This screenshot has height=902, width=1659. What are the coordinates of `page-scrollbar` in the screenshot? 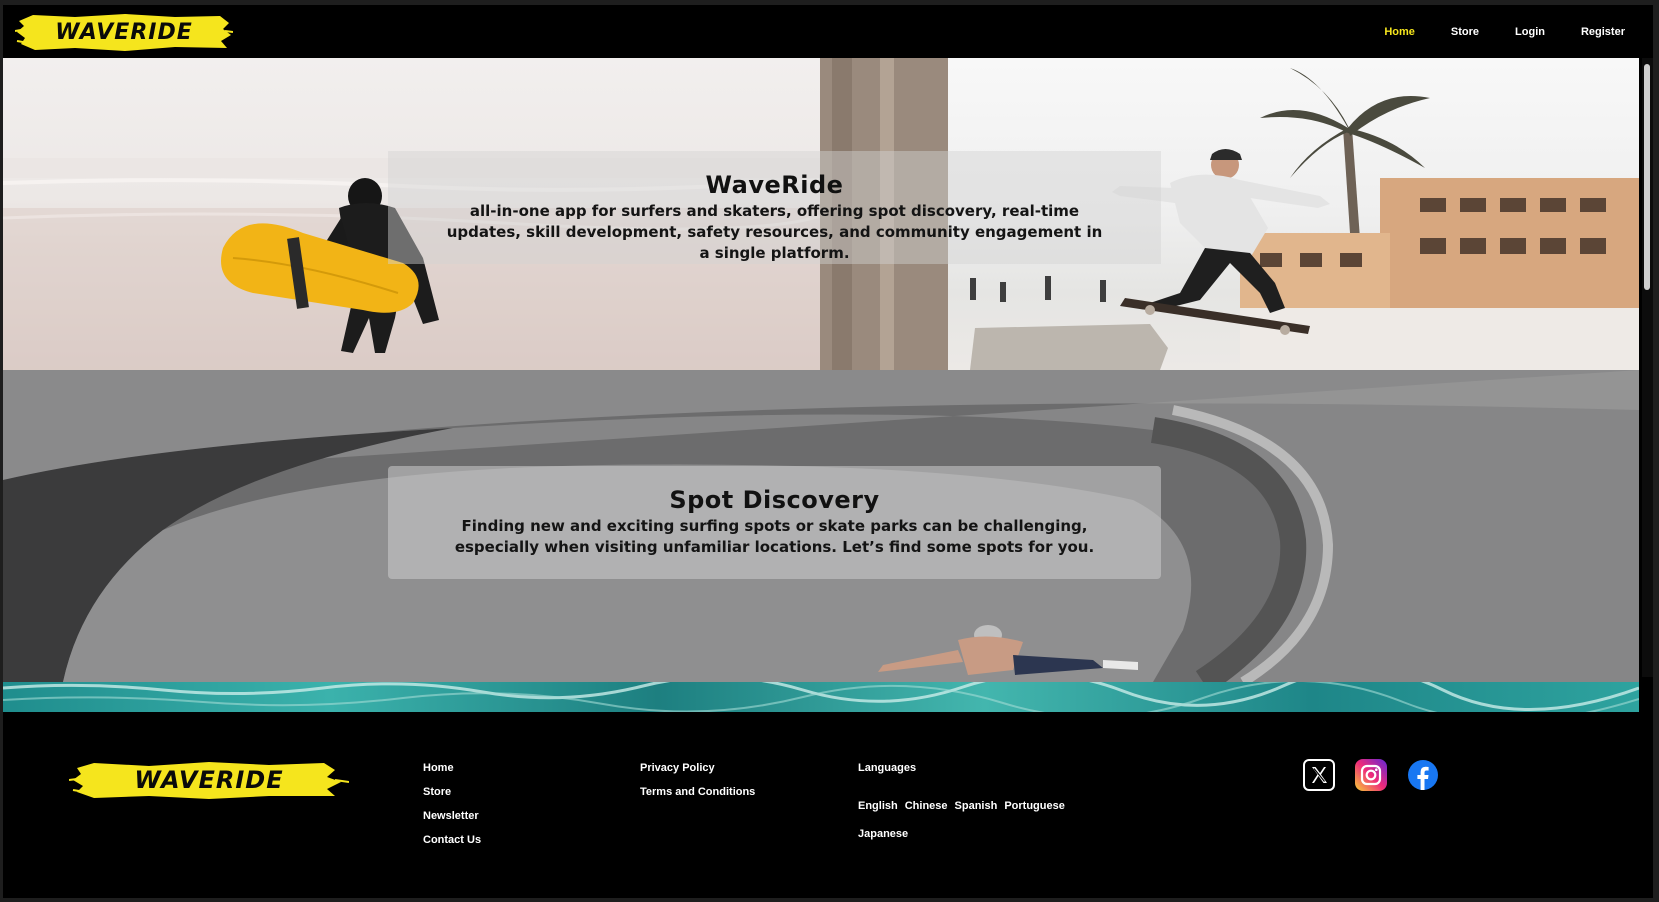 It's located at (1647, 367).